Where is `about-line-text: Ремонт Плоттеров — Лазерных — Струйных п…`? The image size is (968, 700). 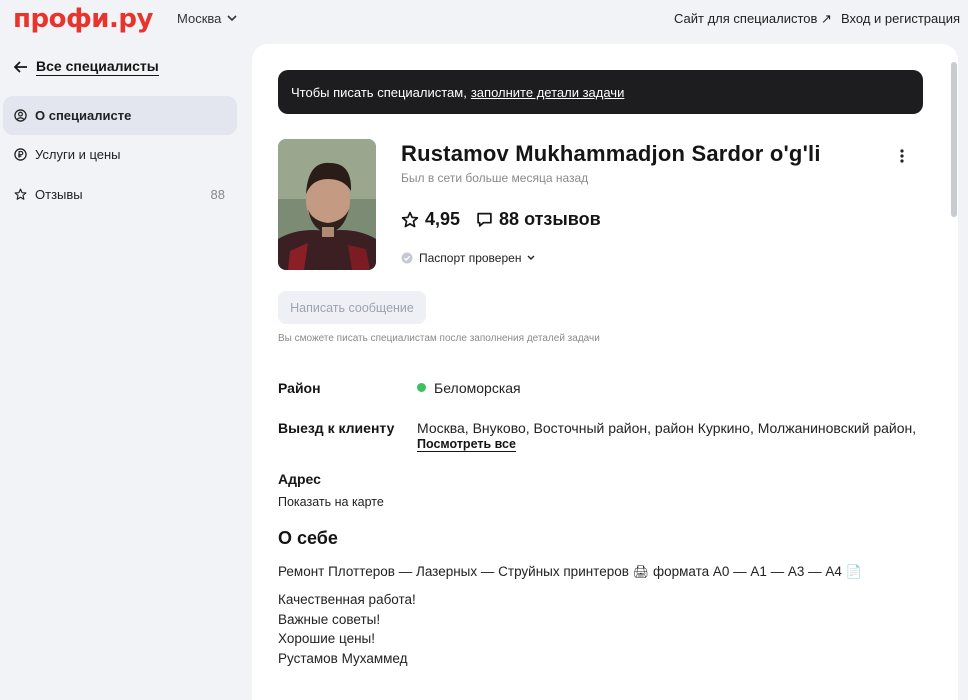
about-line-text: Ремонт Плоттеров — Лазерных — Струйных п… is located at coordinates (453, 571).